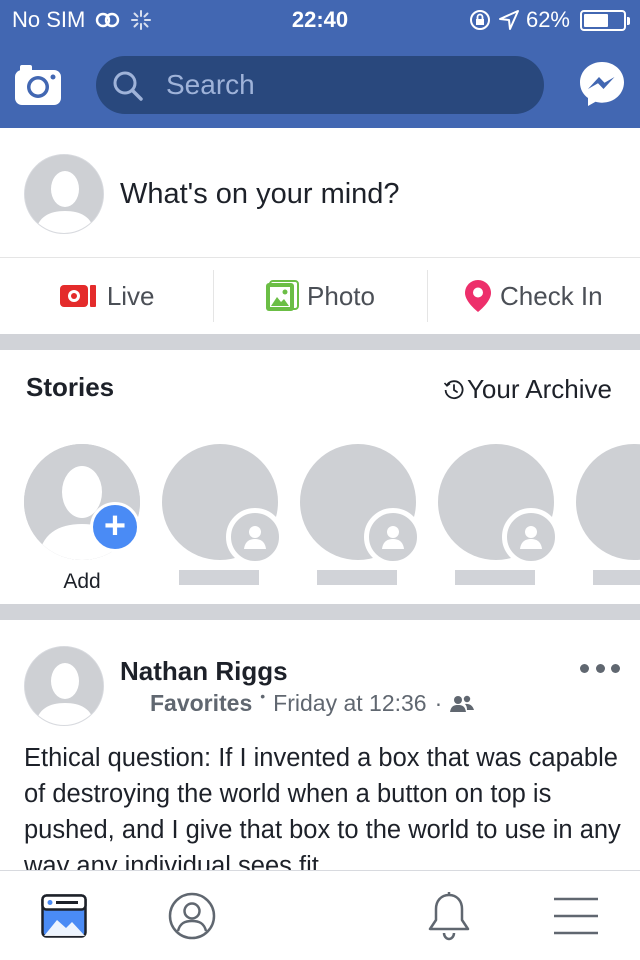 The height and width of the screenshot is (960, 640). Describe the element at coordinates (508, 20) in the screenshot. I see `location-arrow-icon` at that location.